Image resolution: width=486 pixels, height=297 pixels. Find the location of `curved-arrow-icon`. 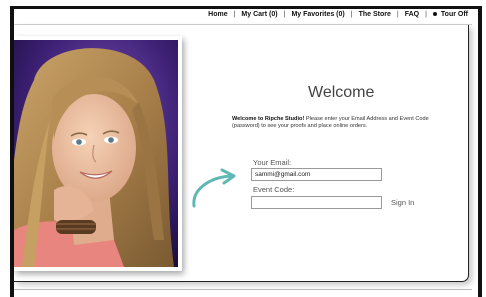

curved-arrow-icon is located at coordinates (214, 188).